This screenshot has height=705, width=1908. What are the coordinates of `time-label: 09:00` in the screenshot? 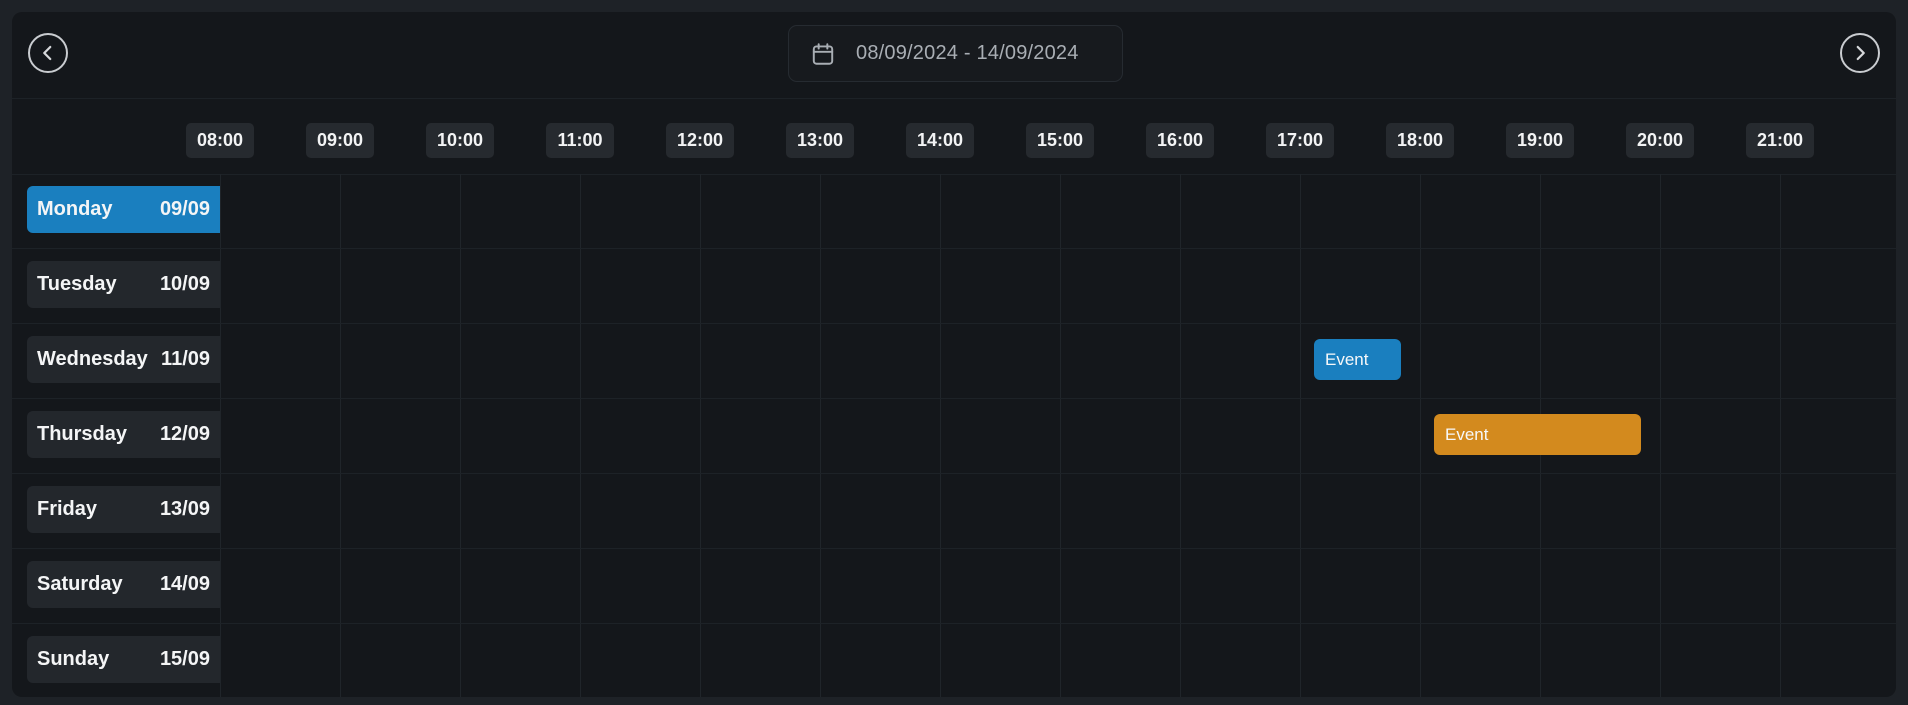 It's located at (340, 140).